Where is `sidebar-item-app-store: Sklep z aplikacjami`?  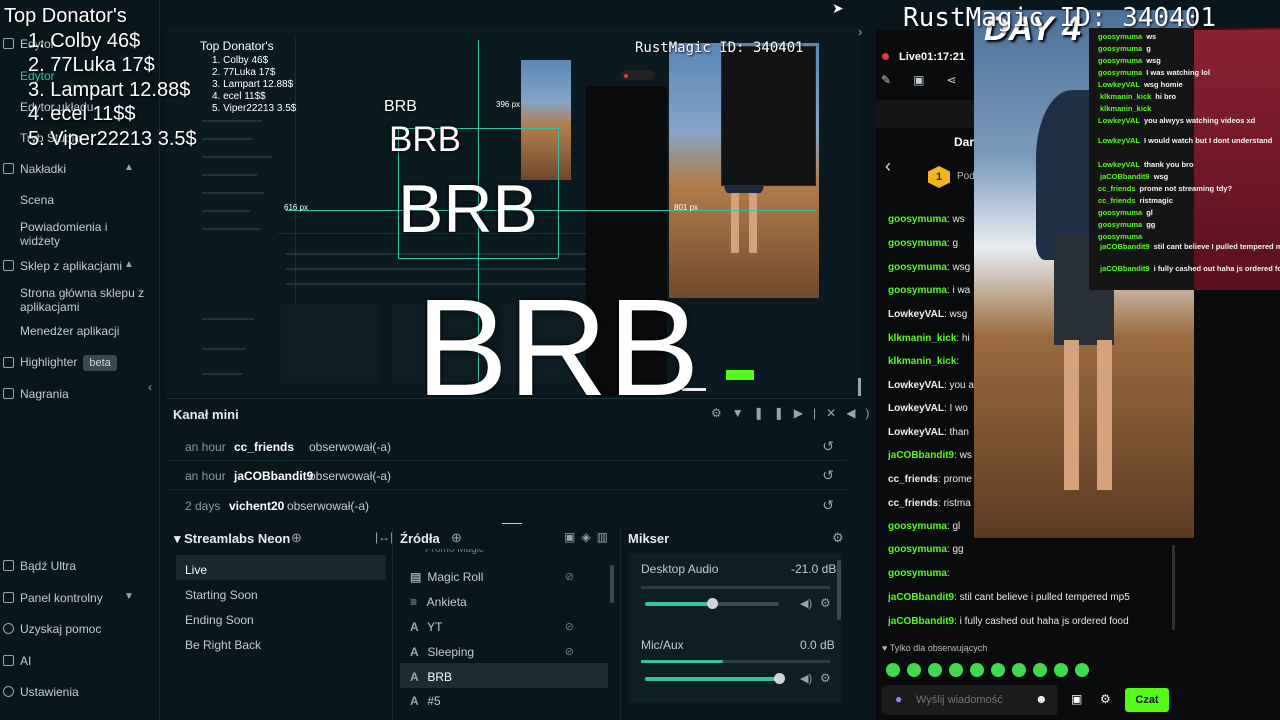
sidebar-item-app-store: Sklep z aplikacjami is located at coordinates (71, 266).